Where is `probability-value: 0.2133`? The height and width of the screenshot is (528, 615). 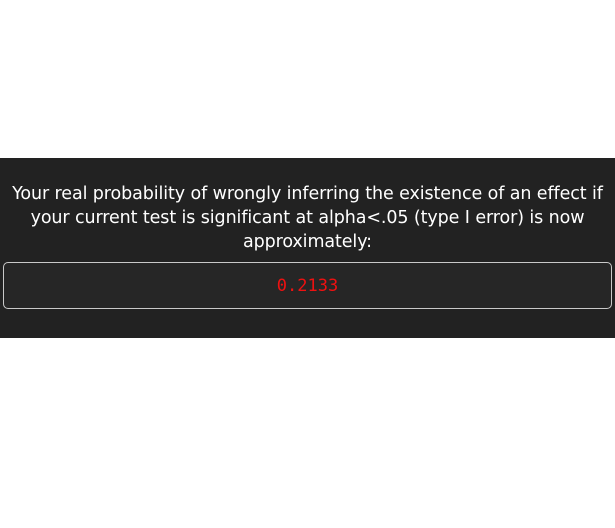 probability-value: 0.2133 is located at coordinates (307, 285).